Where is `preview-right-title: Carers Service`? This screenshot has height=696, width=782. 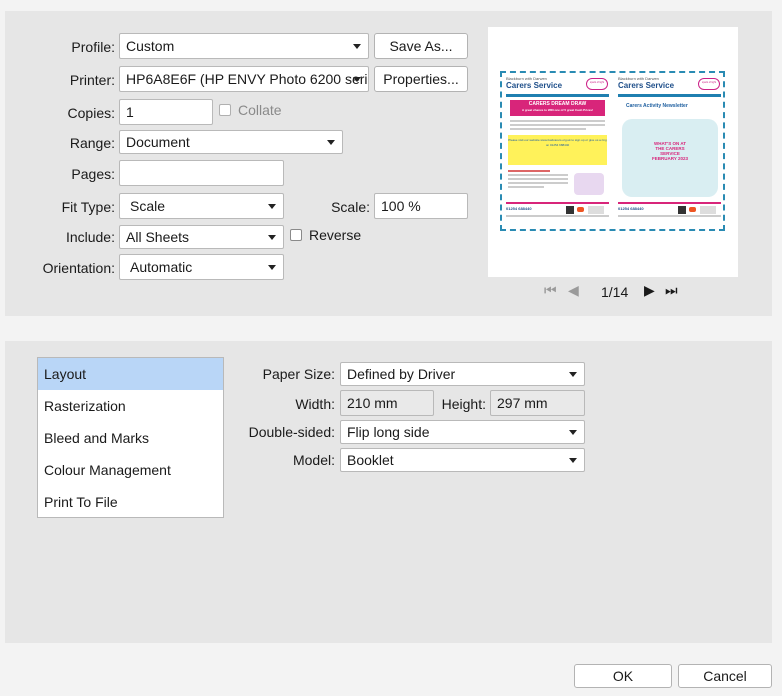
preview-right-title: Carers Service is located at coordinates (646, 85).